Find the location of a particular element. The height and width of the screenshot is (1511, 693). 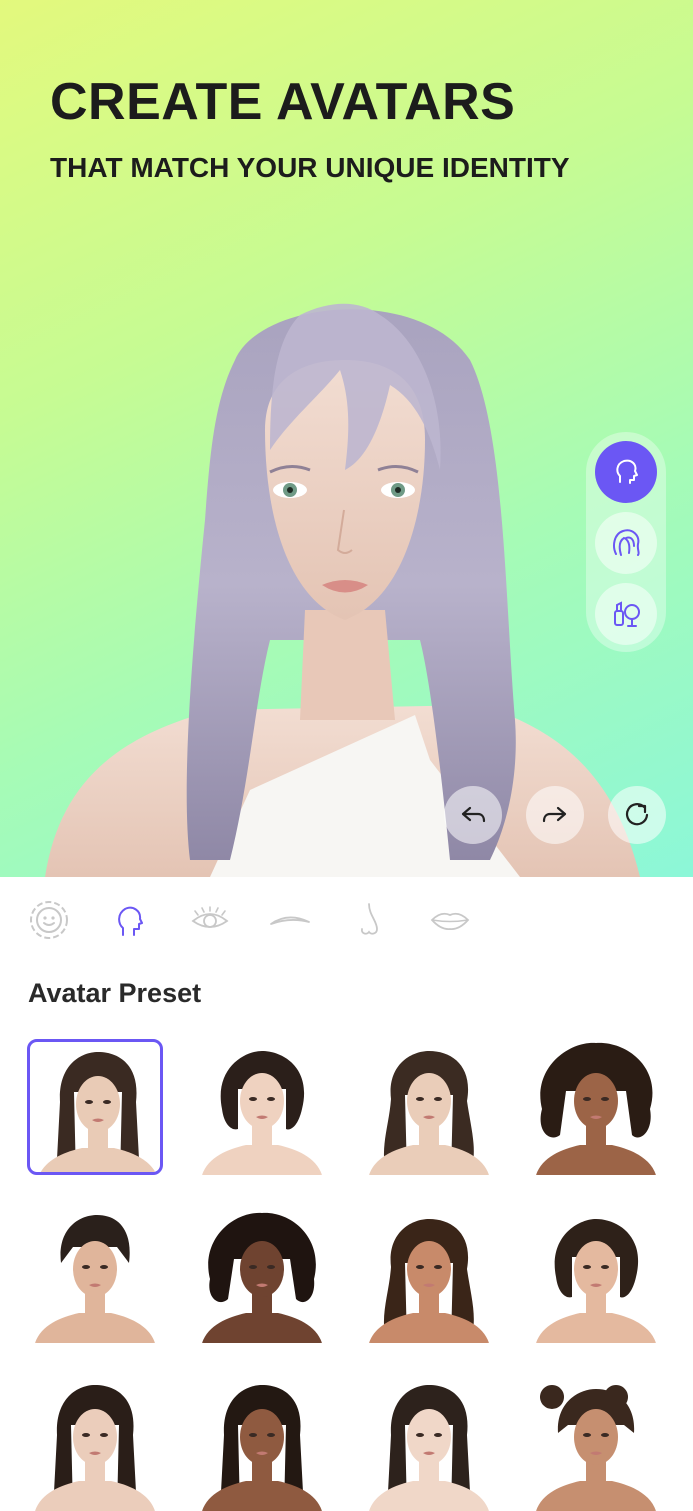

redo-icon is located at coordinates (554, 814).